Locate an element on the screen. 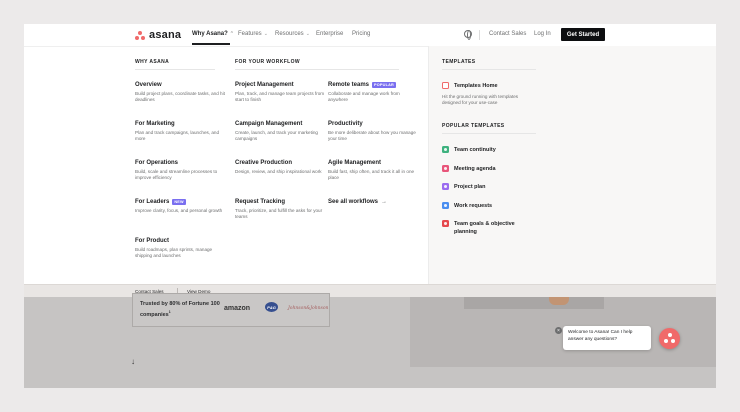 This screenshot has width=740, height=412. menu-item-title: For Operations is located at coordinates (157, 163).